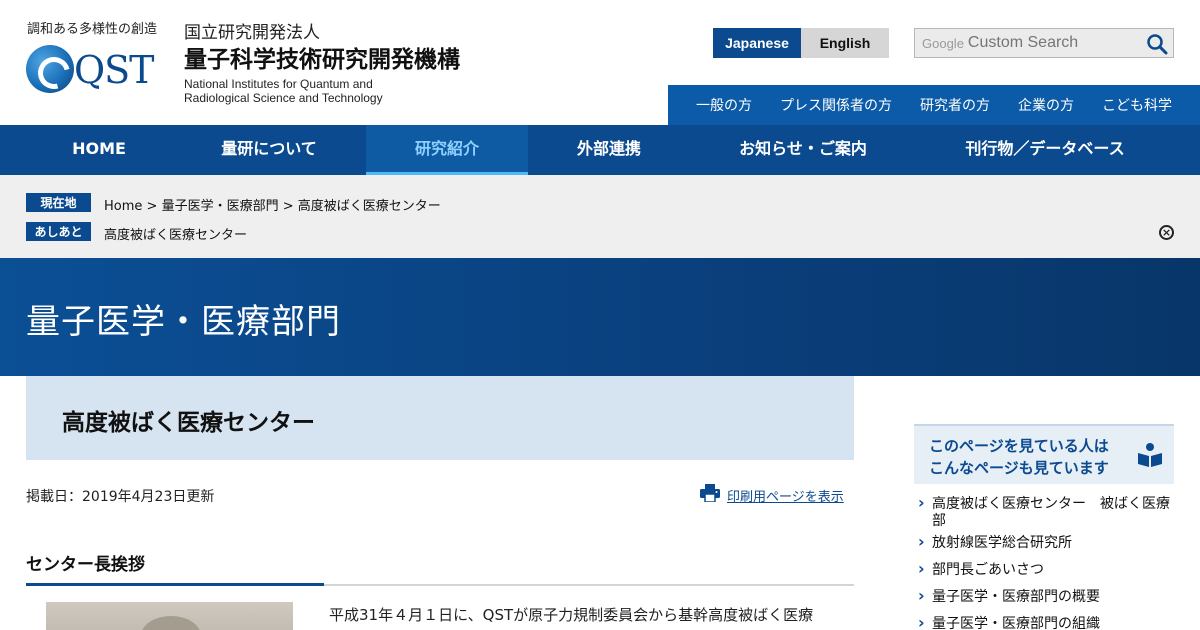  What do you see at coordinates (99, 150) in the screenshot?
I see `nav-home: HOME` at bounding box center [99, 150].